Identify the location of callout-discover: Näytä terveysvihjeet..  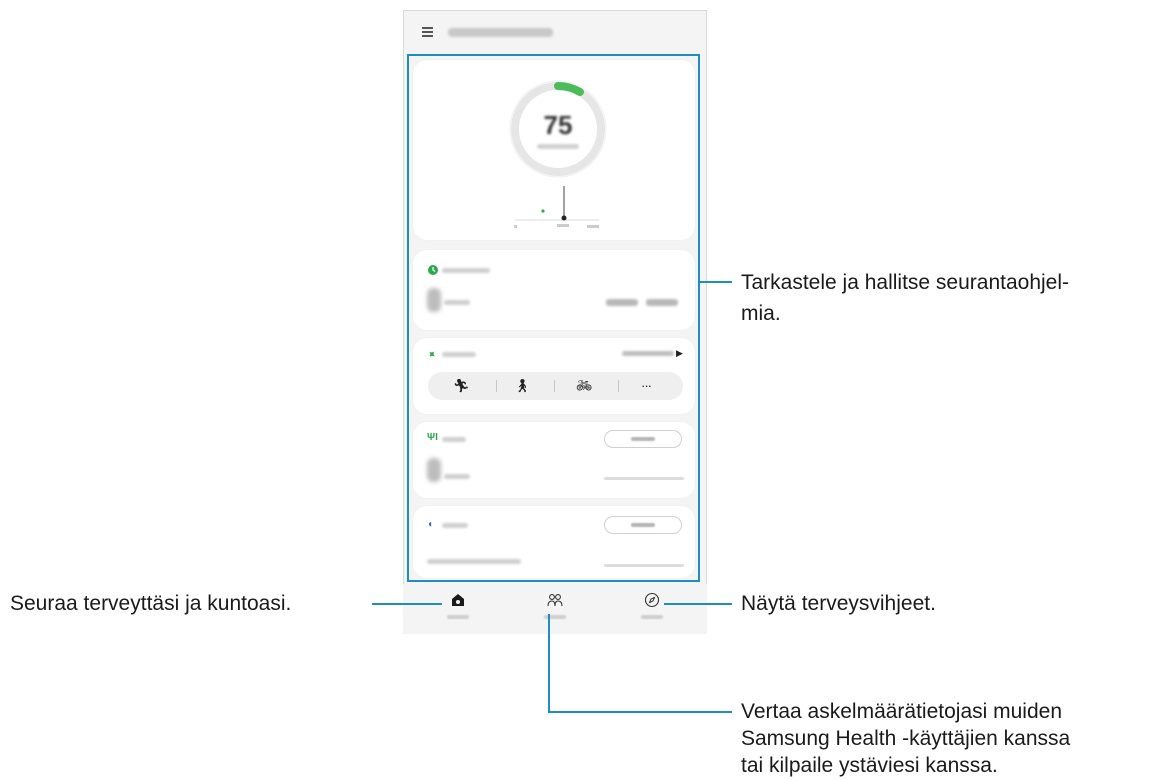
(838, 603).